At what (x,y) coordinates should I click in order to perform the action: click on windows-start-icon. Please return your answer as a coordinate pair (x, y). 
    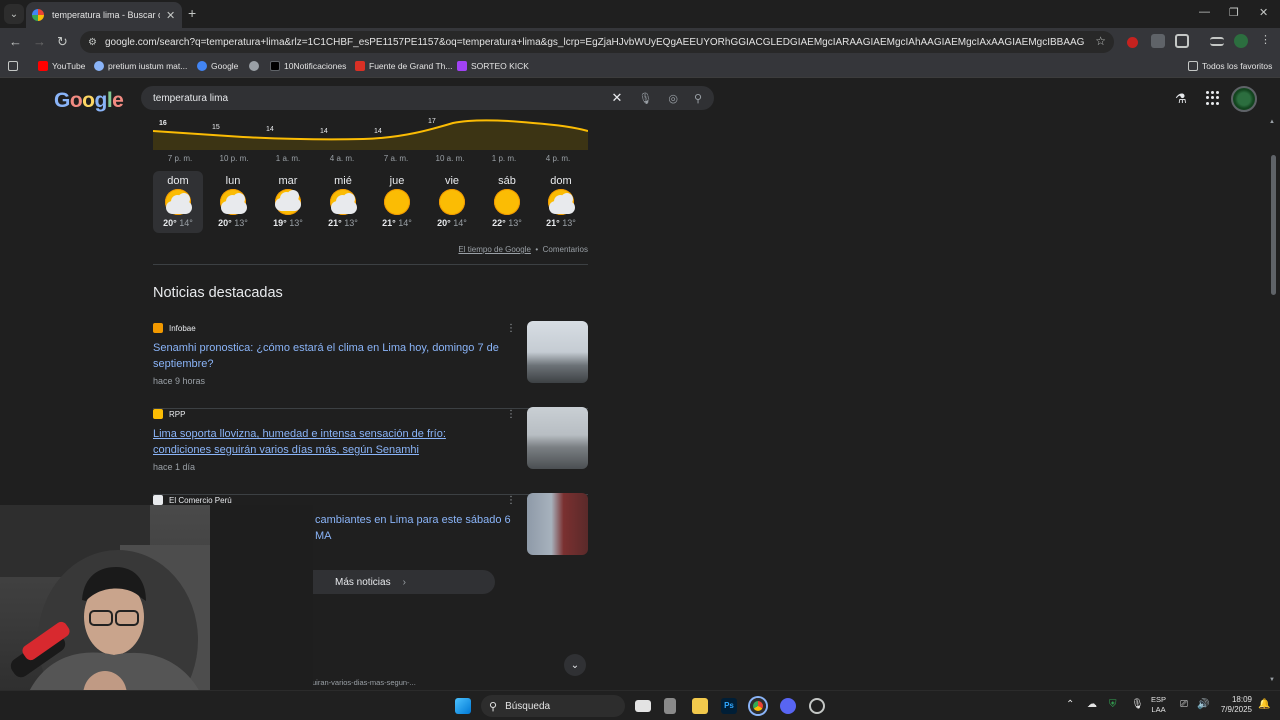
    Looking at the image, I should click on (463, 706).